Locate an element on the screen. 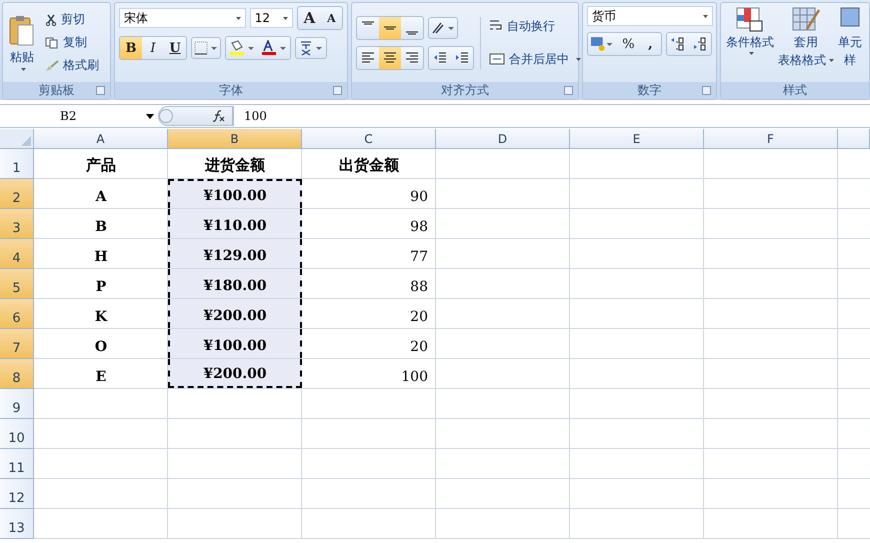 This screenshot has width=870, height=543. column-header: F is located at coordinates (771, 139).